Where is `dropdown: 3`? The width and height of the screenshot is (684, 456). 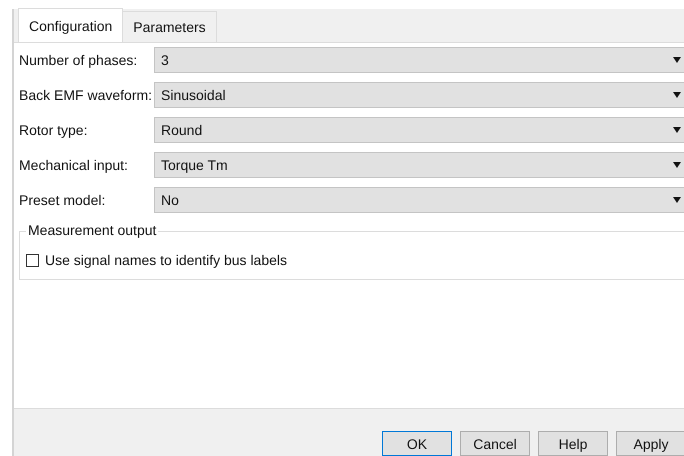
dropdown: 3 is located at coordinates (419, 60).